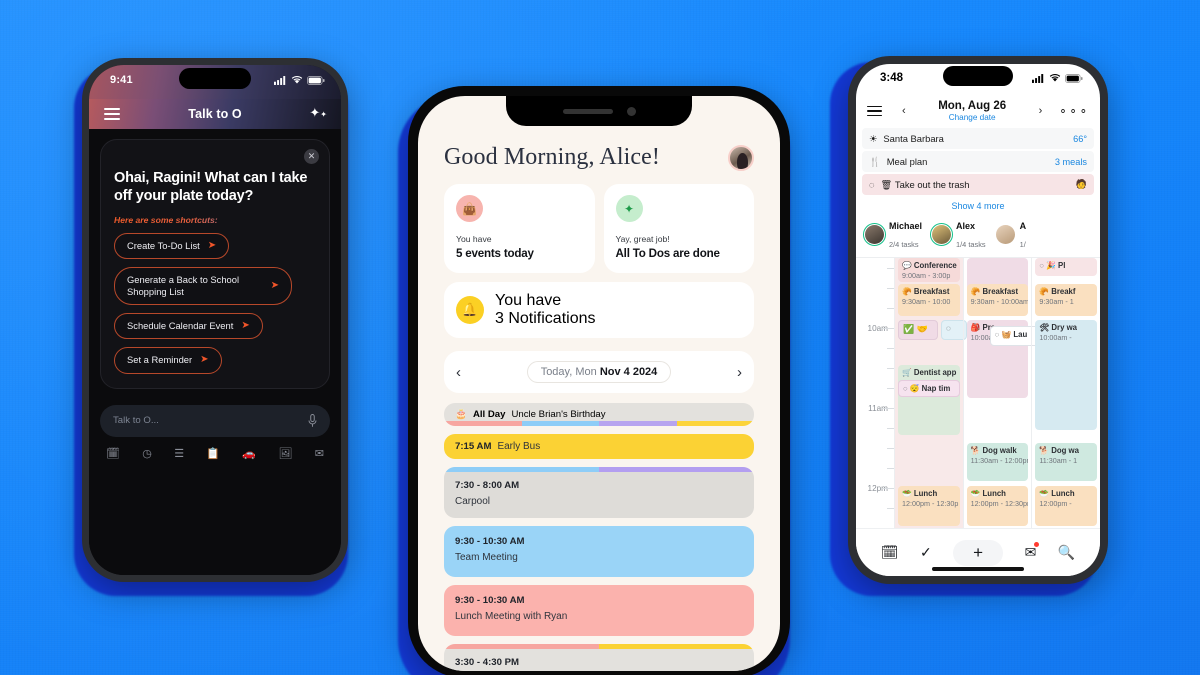 The width and height of the screenshot is (1200, 675). What do you see at coordinates (678, 228) in the screenshot?
I see `todos-summary-card: ✦ Yay, great job! All To Dos are done` at bounding box center [678, 228].